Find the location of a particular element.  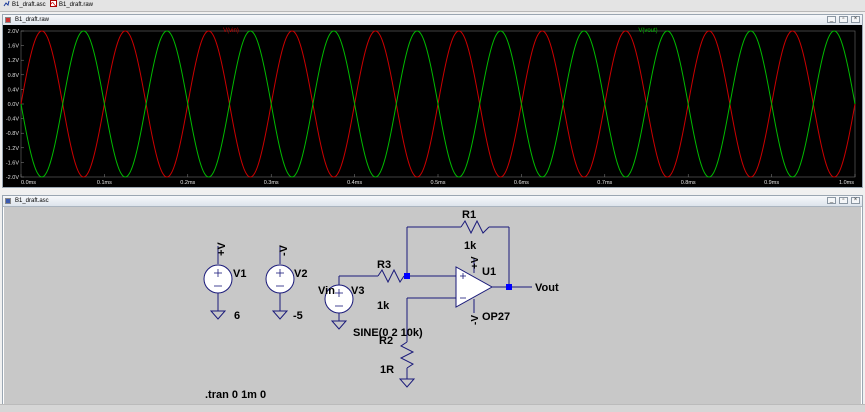

y-tick-label: -2.0V is located at coordinates (12, 178).